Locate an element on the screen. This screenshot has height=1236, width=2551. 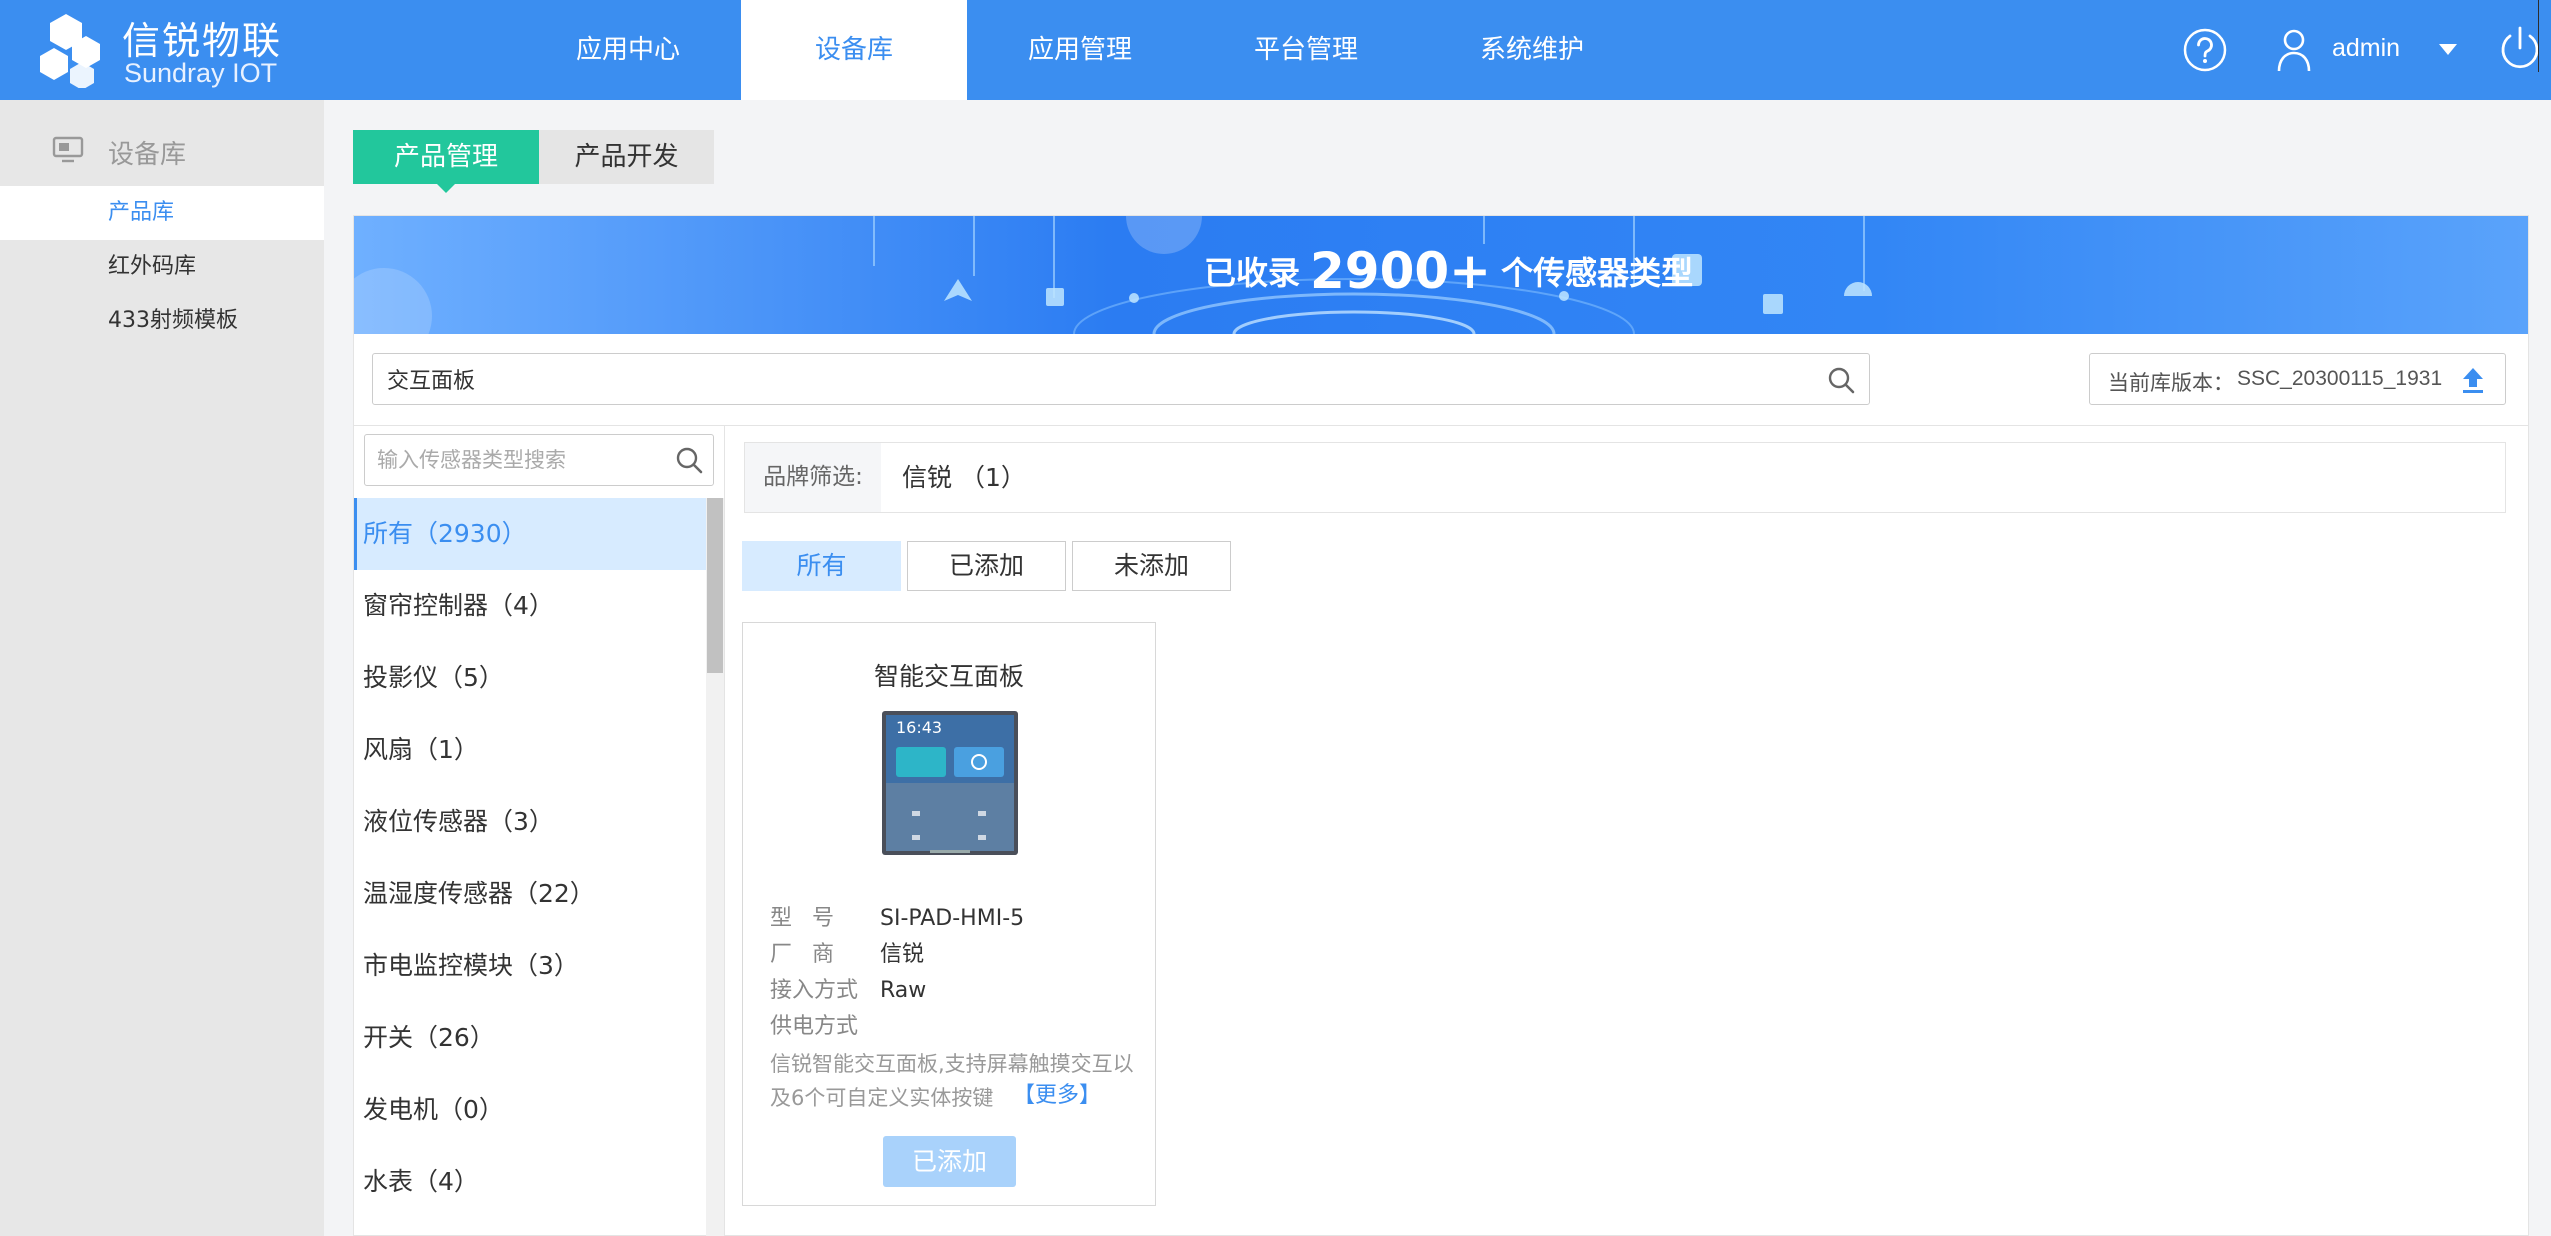
category-item: 发电机（0） is located at coordinates (530, 1110).